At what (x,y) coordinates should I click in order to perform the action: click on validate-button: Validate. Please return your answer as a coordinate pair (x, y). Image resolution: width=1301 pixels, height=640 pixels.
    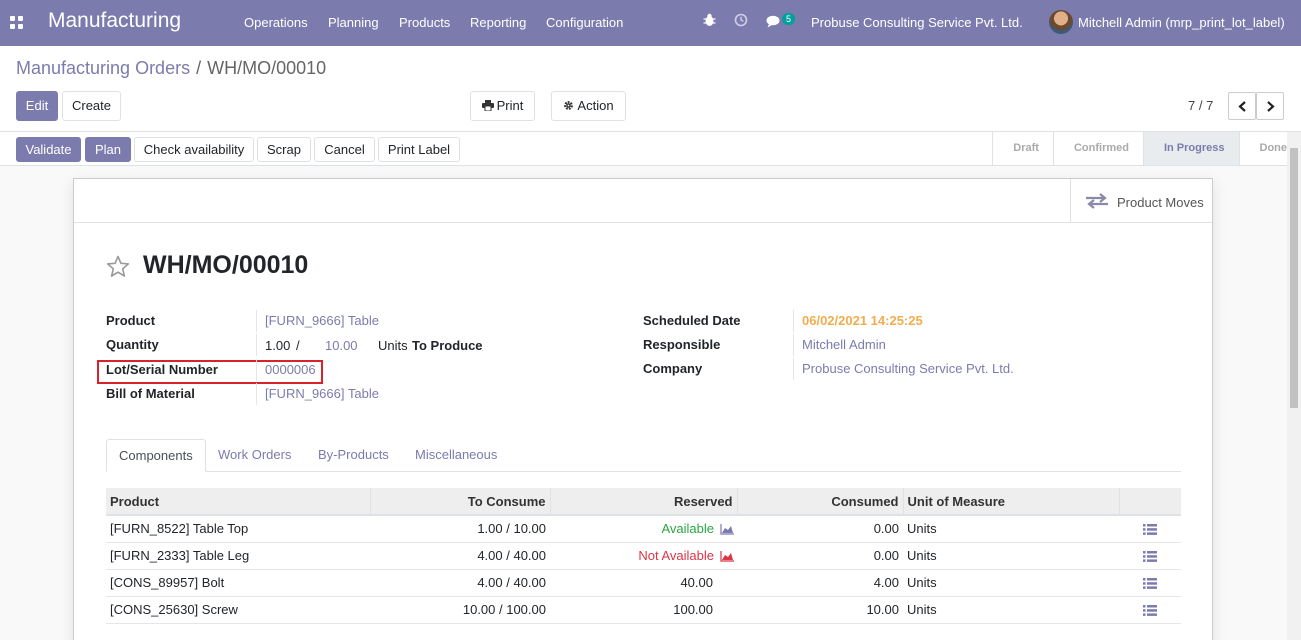
    Looking at the image, I should click on (48, 149).